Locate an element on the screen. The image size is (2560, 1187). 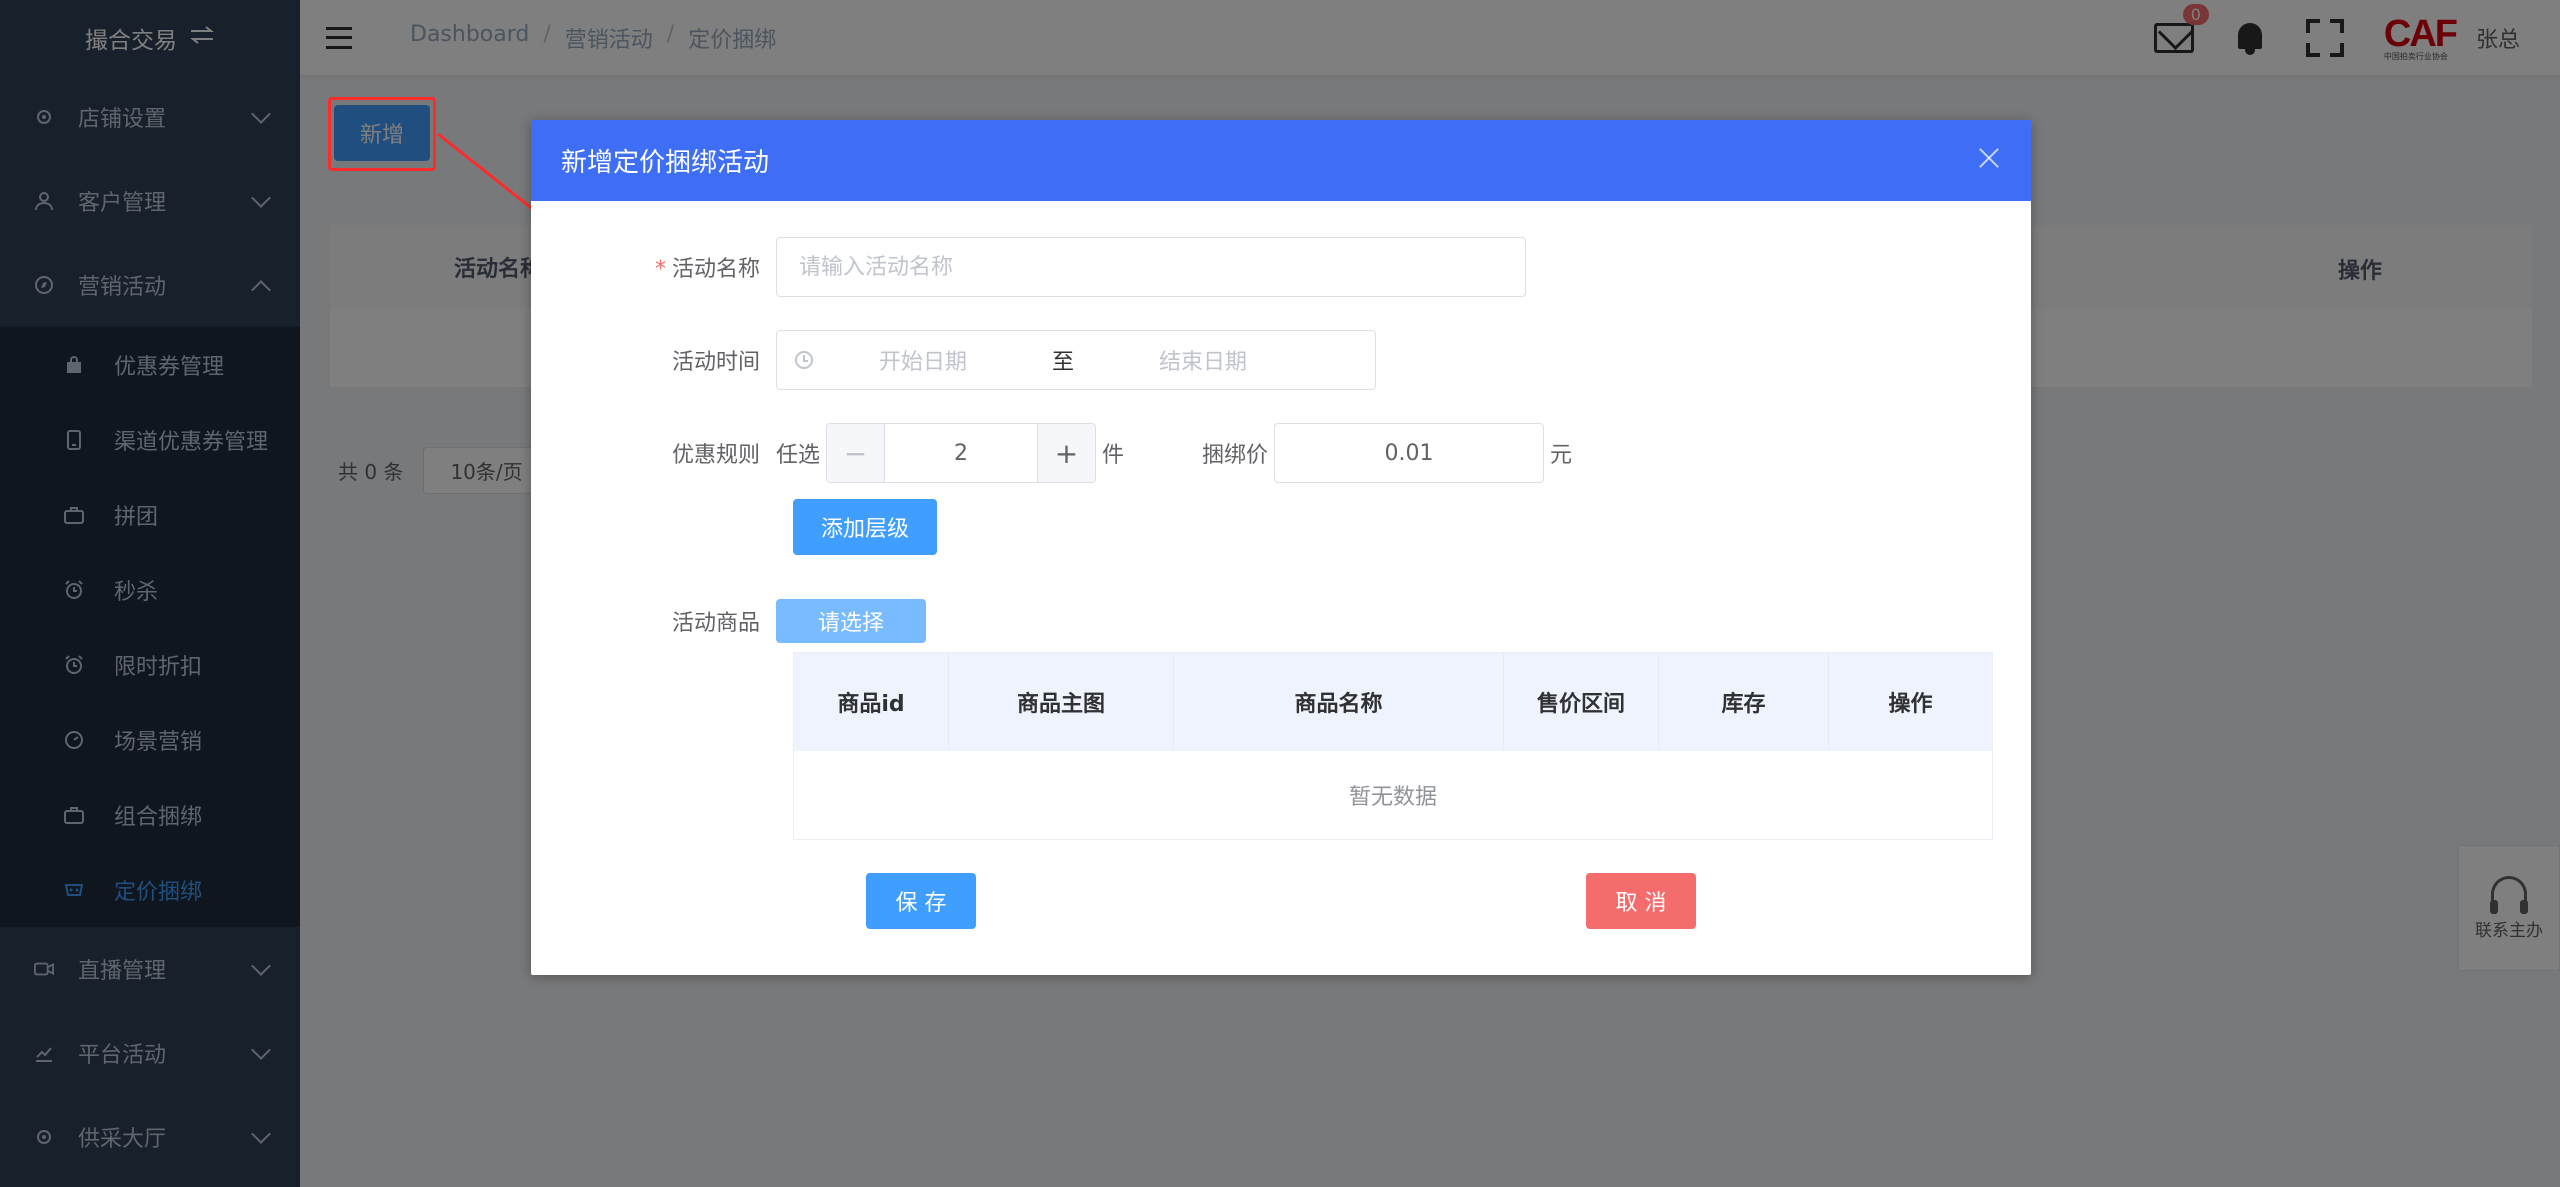
goods-table: 商品id 商品主图 商品名称 售价区间 库存 操作 暂无数据 is located at coordinates (1393, 746).